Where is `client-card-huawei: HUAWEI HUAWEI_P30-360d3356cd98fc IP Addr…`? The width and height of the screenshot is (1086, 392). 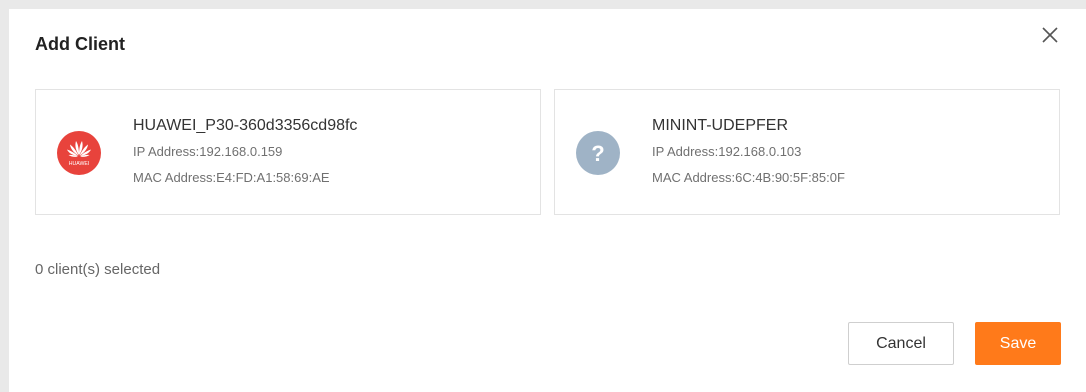 client-card-huawei: HUAWEI HUAWEI_P30-360d3356cd98fc IP Addr… is located at coordinates (288, 152).